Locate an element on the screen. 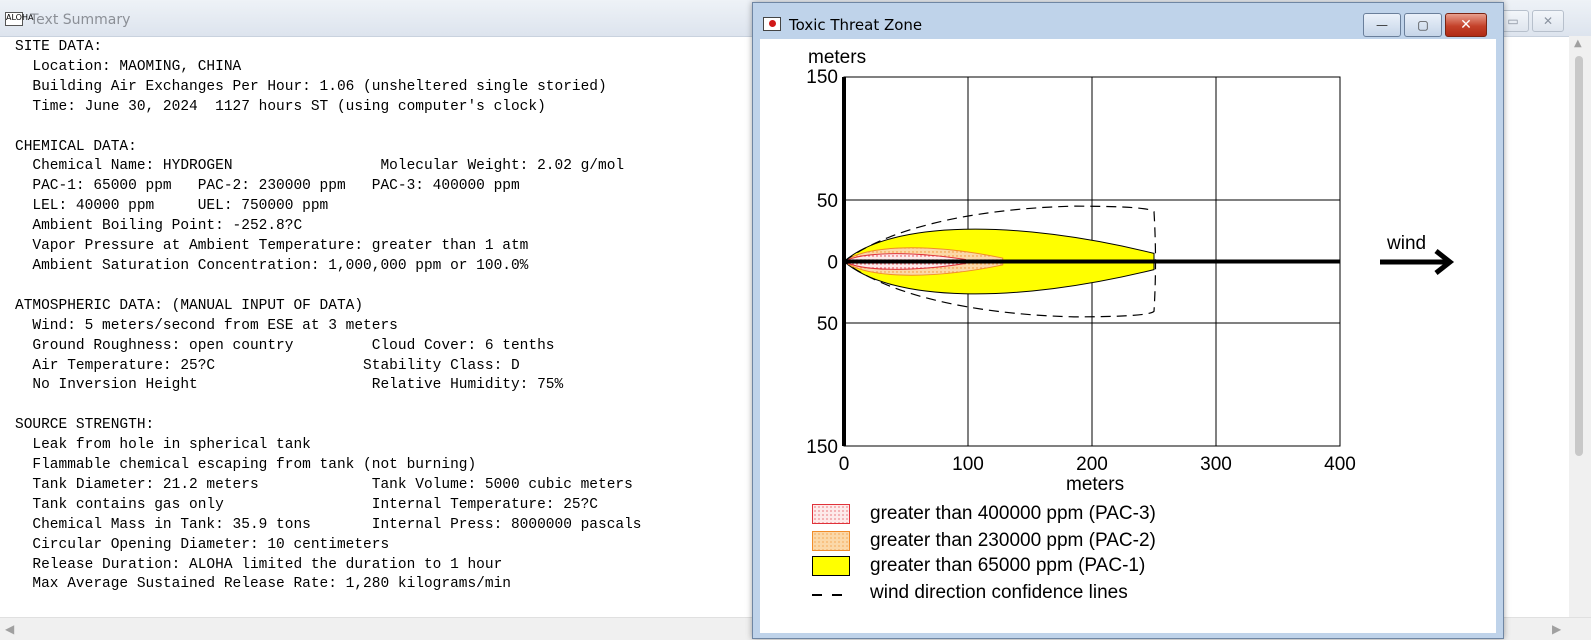 The width and height of the screenshot is (1591, 640). scroll-up-icon: ▲ is located at coordinates (1578, 43).